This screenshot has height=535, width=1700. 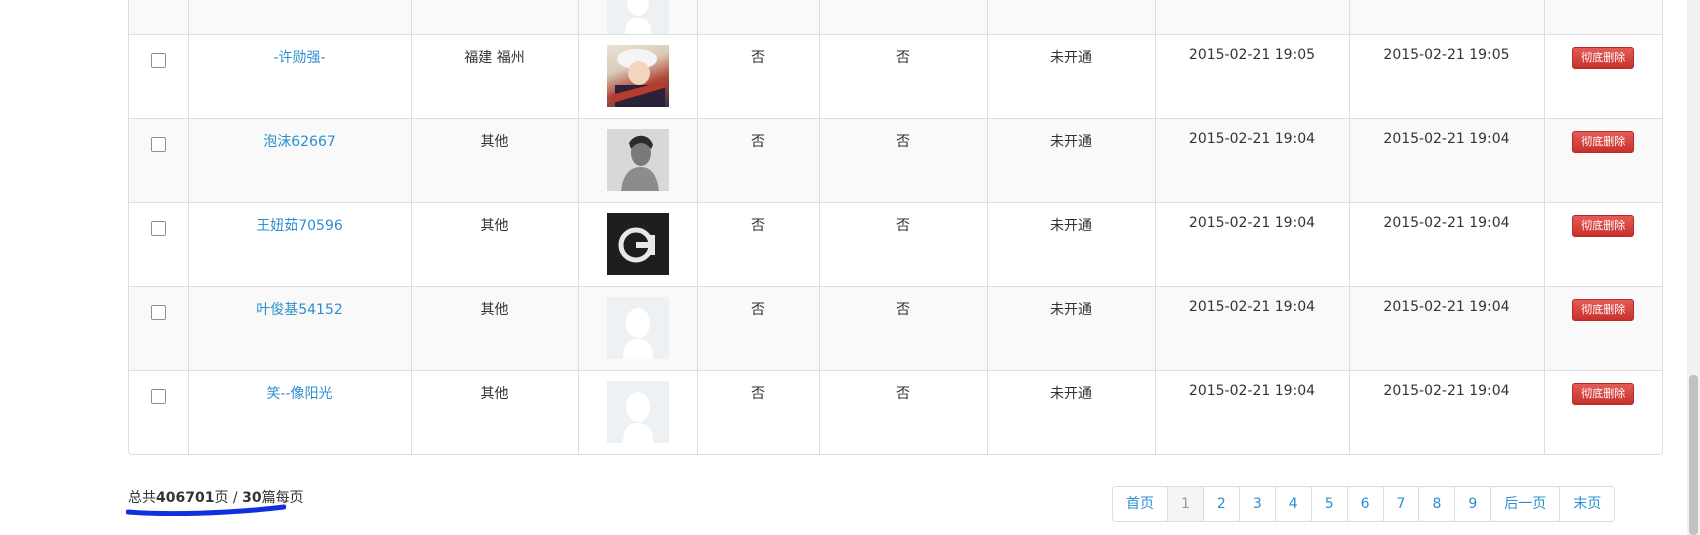 I want to click on pagination: 首页 1 2 3 4 5 6 7 8 9 后一页 末页, so click(x=1364, y=504).